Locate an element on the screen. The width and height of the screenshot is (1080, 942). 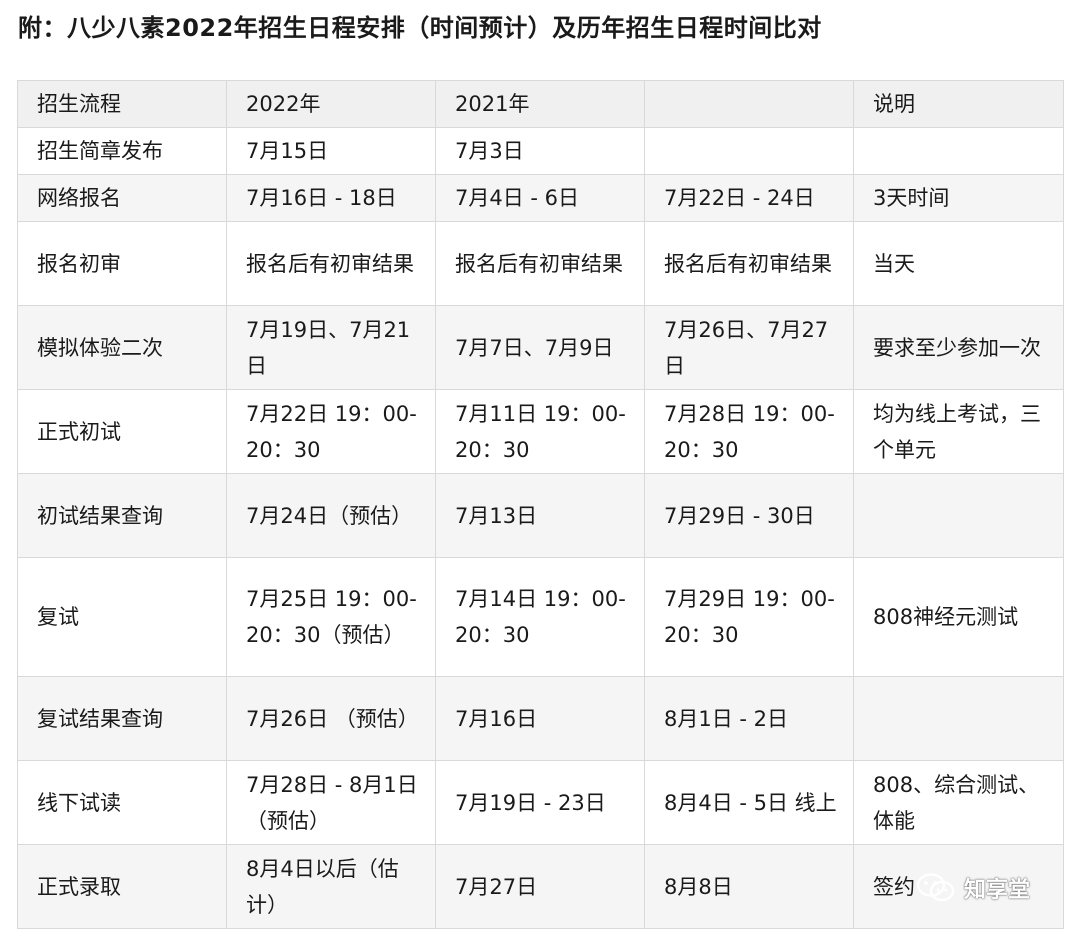
header-cell: 招生流程 is located at coordinates (122, 104).